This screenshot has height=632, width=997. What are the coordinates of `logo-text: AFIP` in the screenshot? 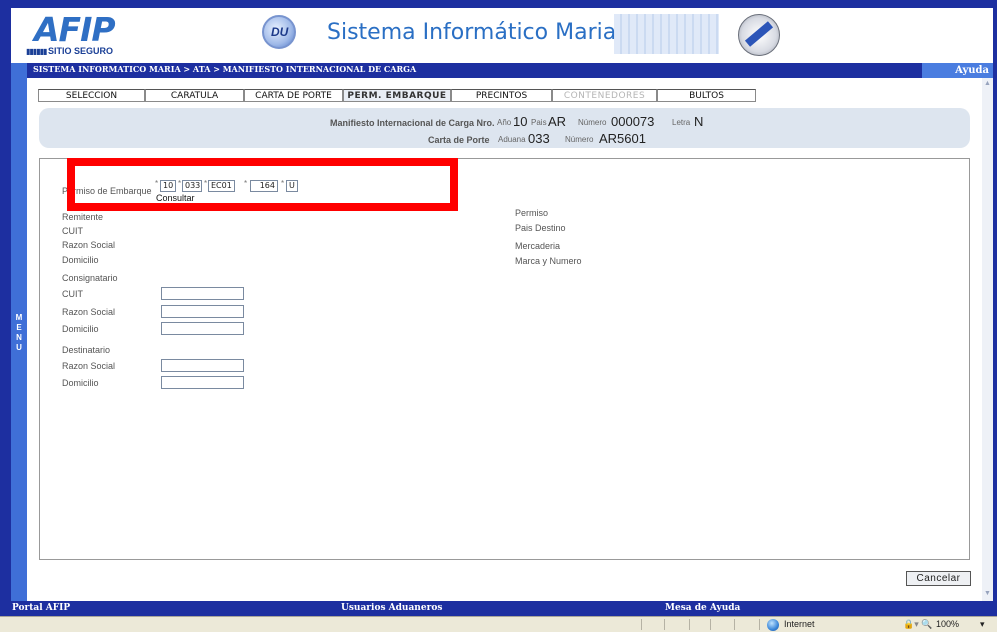 It's located at (75, 29).